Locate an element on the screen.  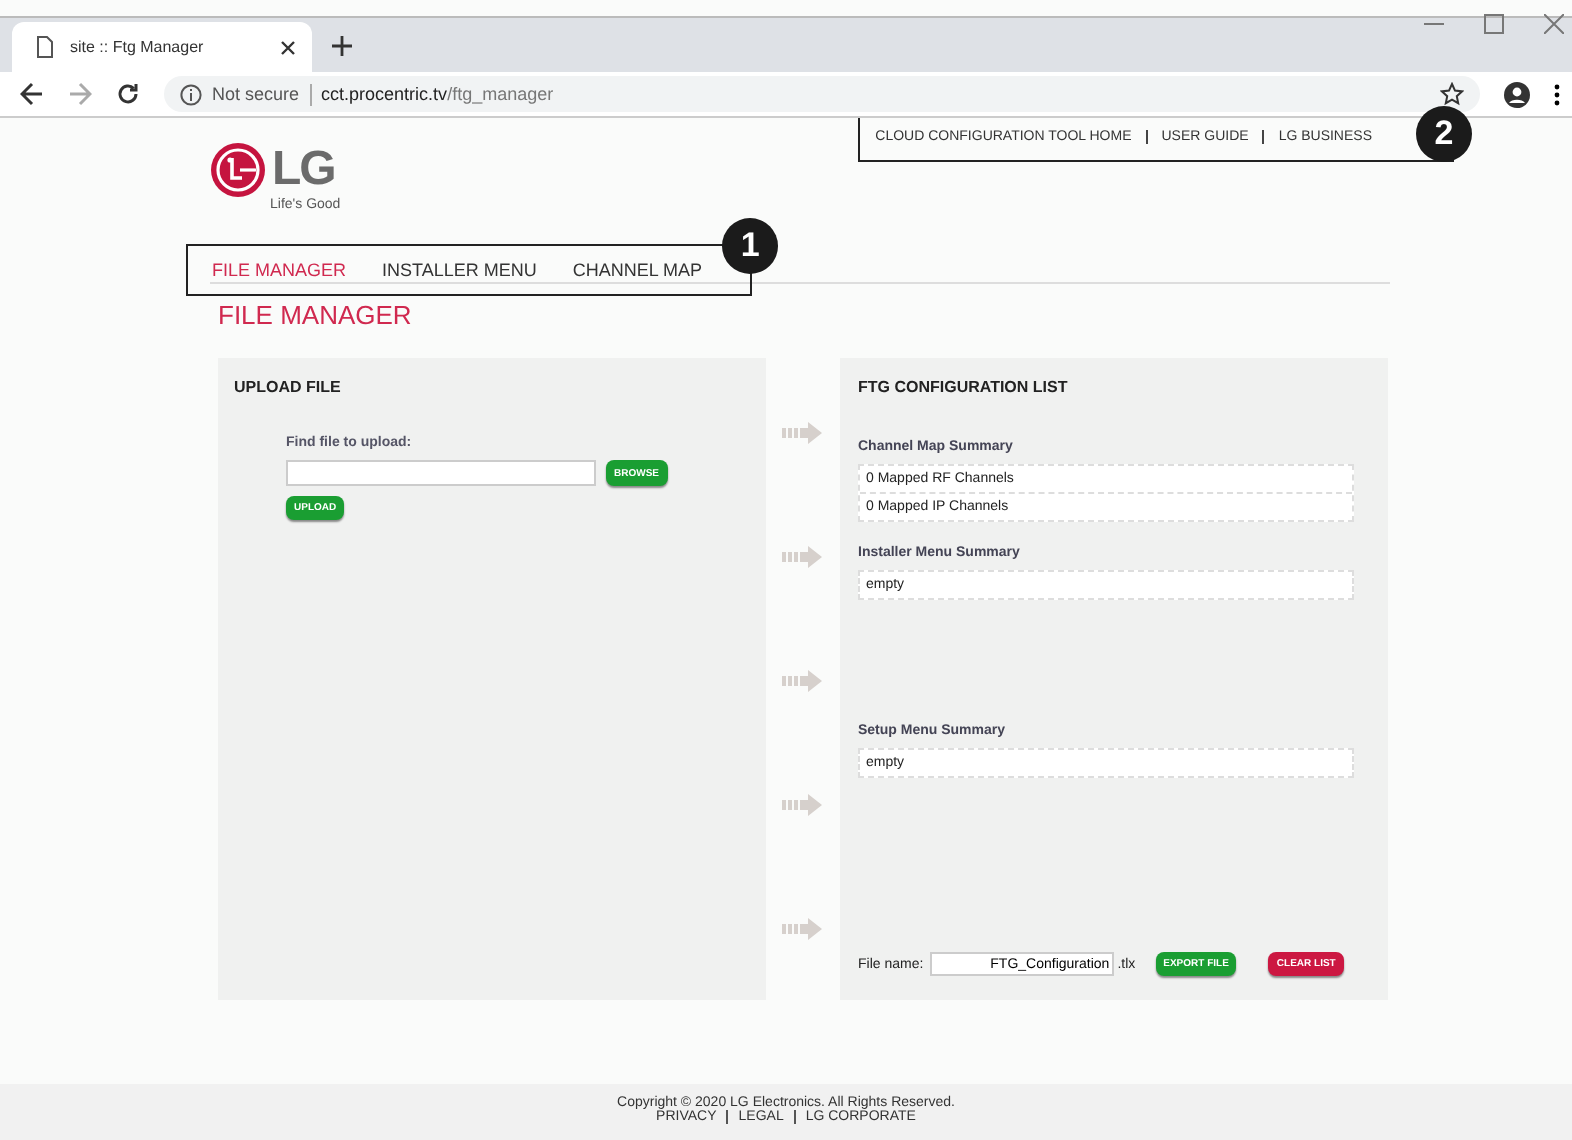
browser-tab: site :: Ftg Manager is located at coordinates (162, 47).